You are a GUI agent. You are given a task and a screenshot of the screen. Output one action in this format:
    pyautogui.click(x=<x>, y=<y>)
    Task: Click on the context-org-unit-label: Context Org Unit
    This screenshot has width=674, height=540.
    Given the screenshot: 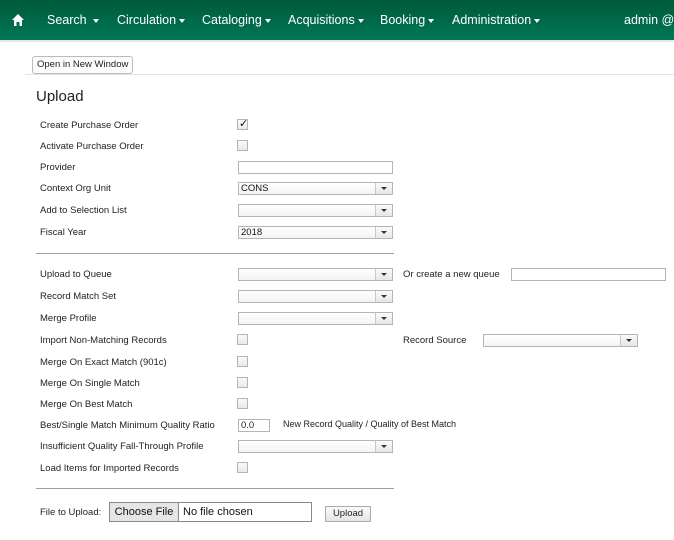 What is the action you would take?
    pyautogui.click(x=75, y=188)
    